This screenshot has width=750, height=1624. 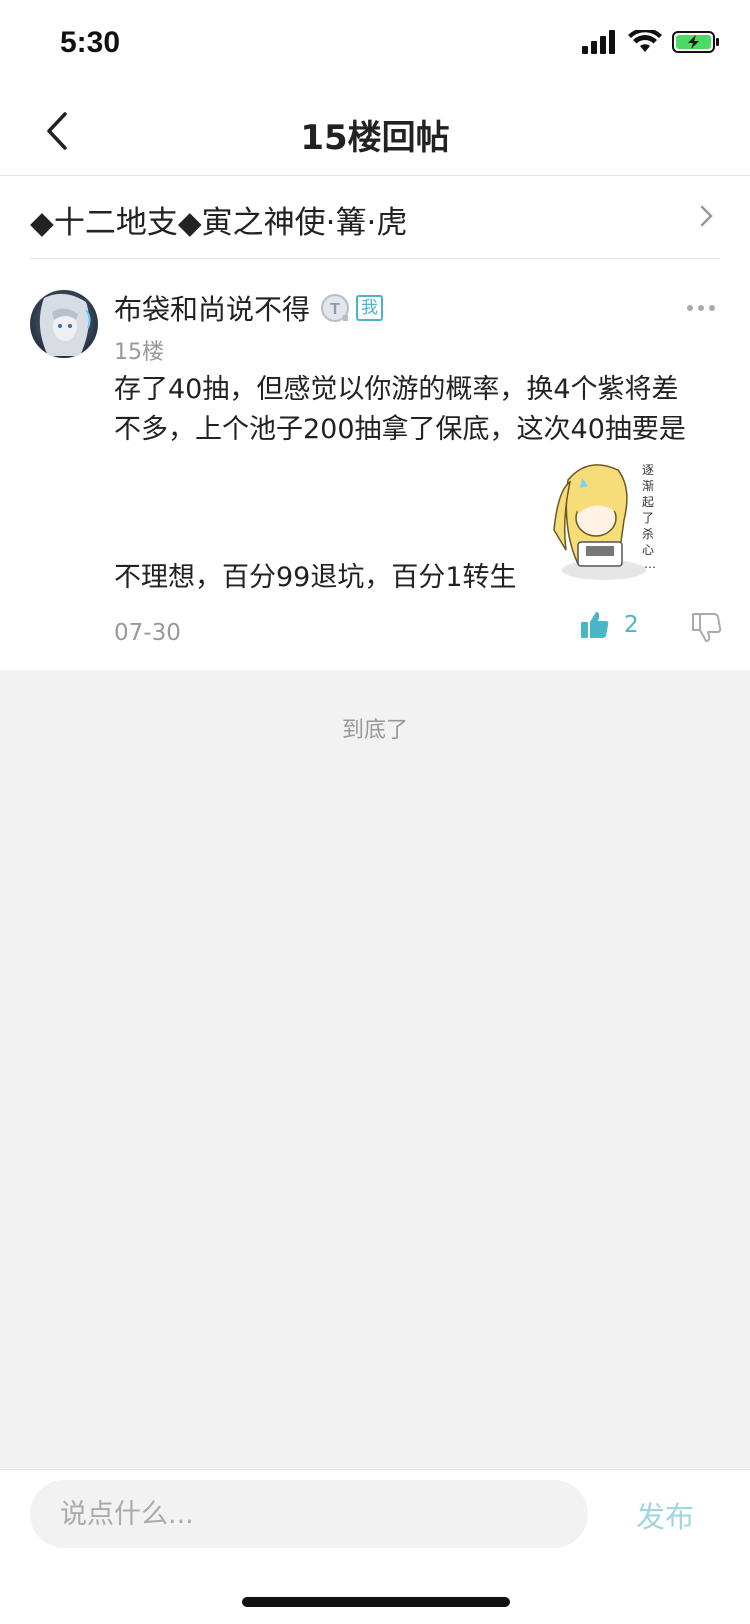 What do you see at coordinates (707, 627) in the screenshot?
I see `thumbs-down-icon` at bounding box center [707, 627].